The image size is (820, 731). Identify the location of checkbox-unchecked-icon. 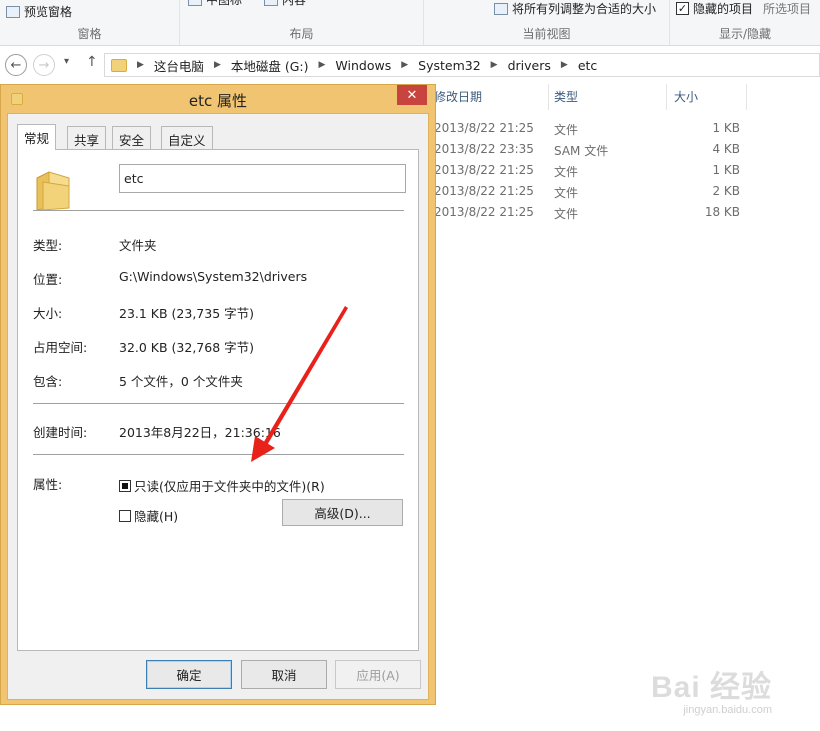
(125, 515).